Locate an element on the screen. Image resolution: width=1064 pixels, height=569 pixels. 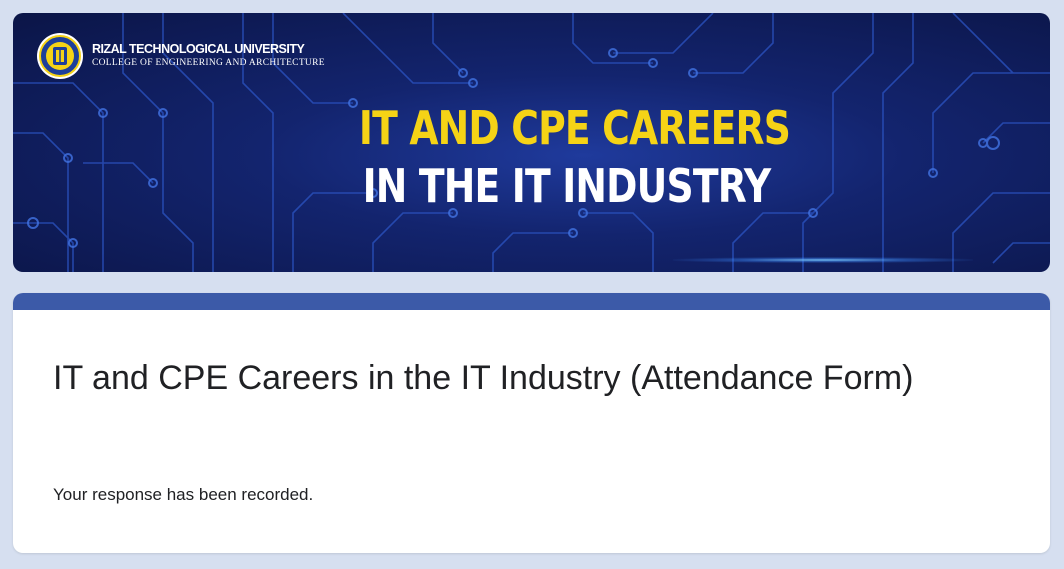
confirmation-message: Your response has been recorded. is located at coordinates (183, 494).